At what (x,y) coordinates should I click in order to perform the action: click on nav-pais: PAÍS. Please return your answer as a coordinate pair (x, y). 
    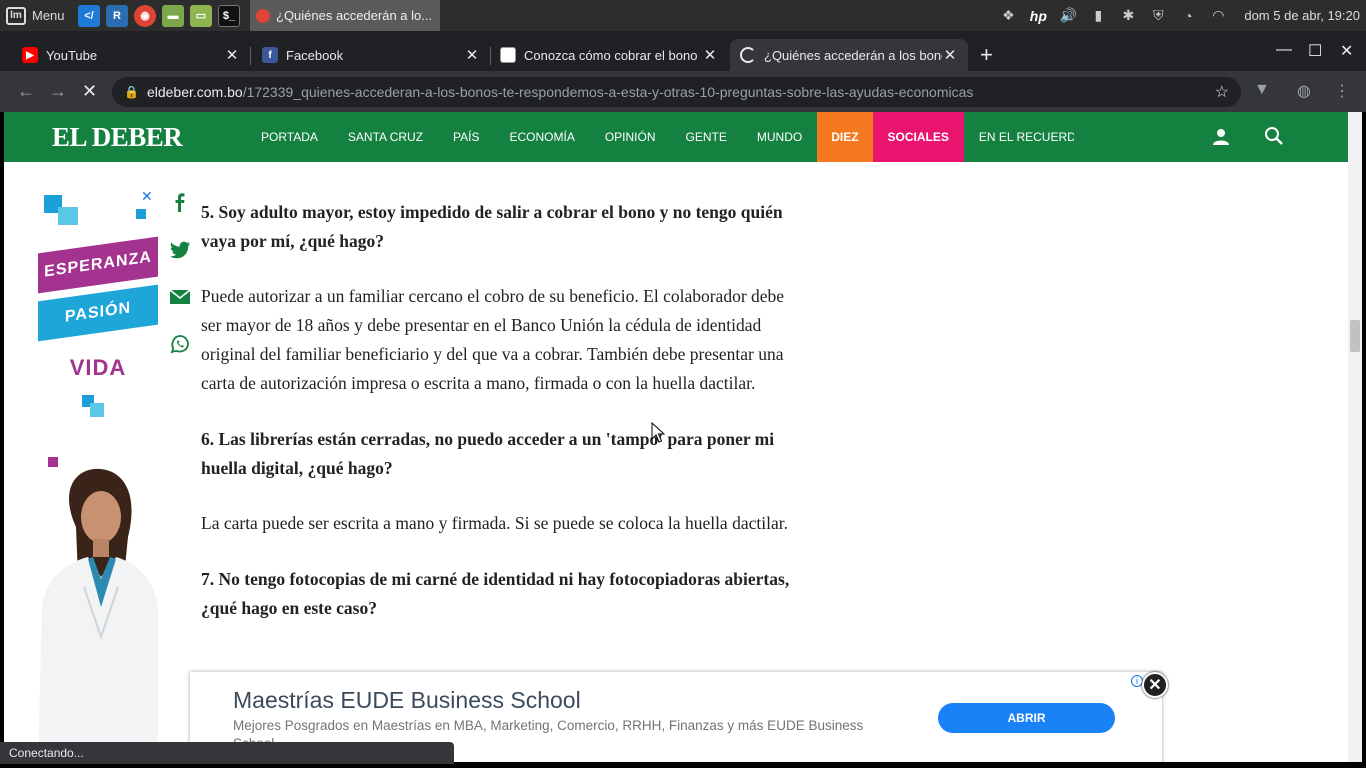
    Looking at the image, I should click on (466, 137).